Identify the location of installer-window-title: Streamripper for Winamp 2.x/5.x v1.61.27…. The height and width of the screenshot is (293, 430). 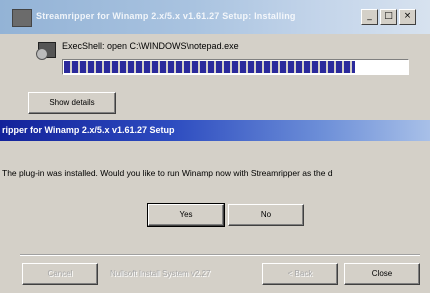
(166, 16).